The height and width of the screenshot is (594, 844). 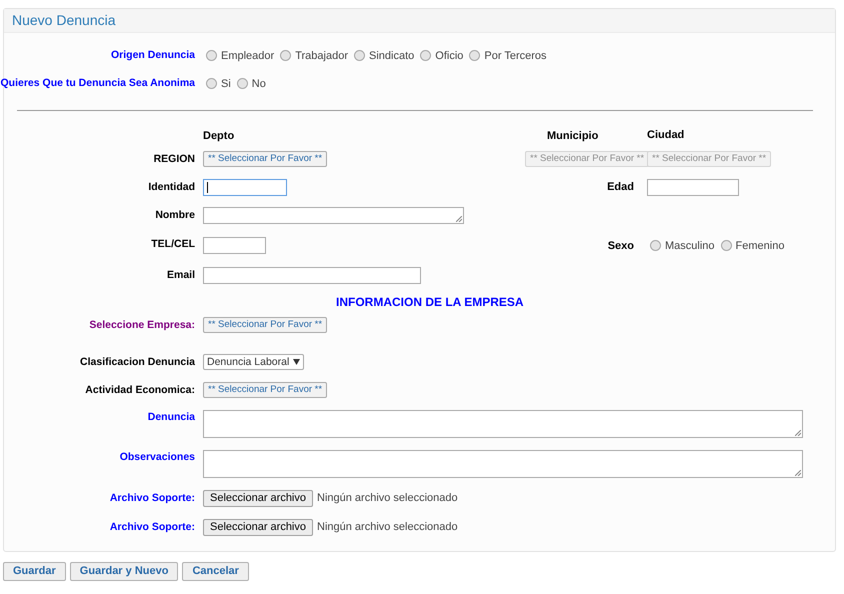 What do you see at coordinates (296, 362) in the screenshot?
I see `caret-icon` at bounding box center [296, 362].